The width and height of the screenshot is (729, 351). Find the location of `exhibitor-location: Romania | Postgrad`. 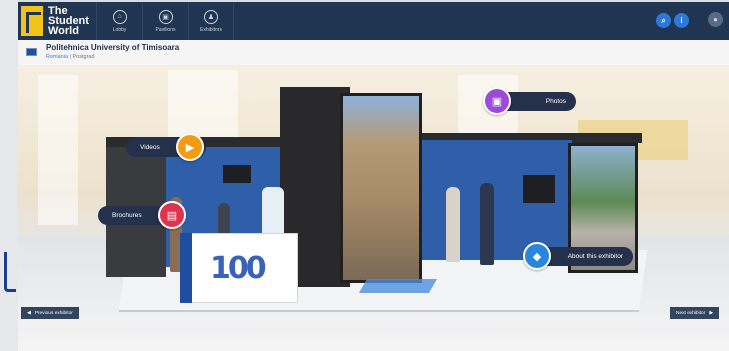

exhibitor-location: Romania | Postgrad is located at coordinates (70, 57).